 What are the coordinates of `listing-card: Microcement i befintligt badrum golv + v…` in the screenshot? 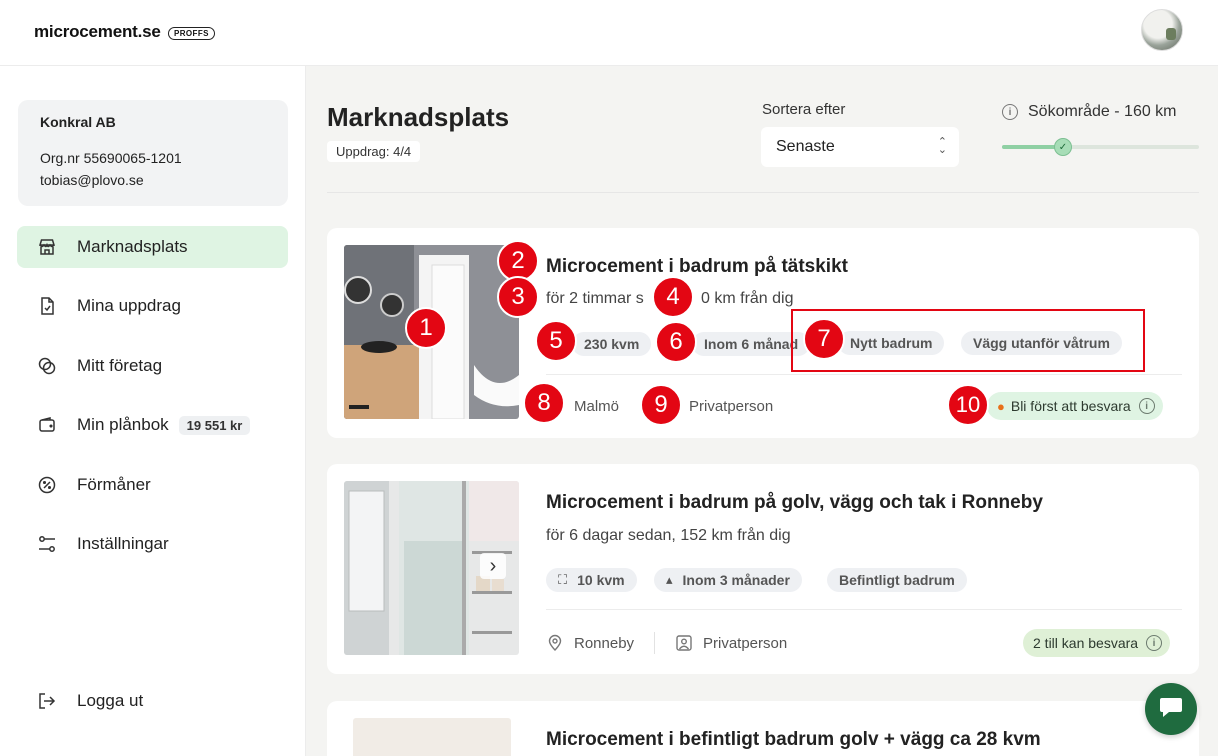 It's located at (763, 728).